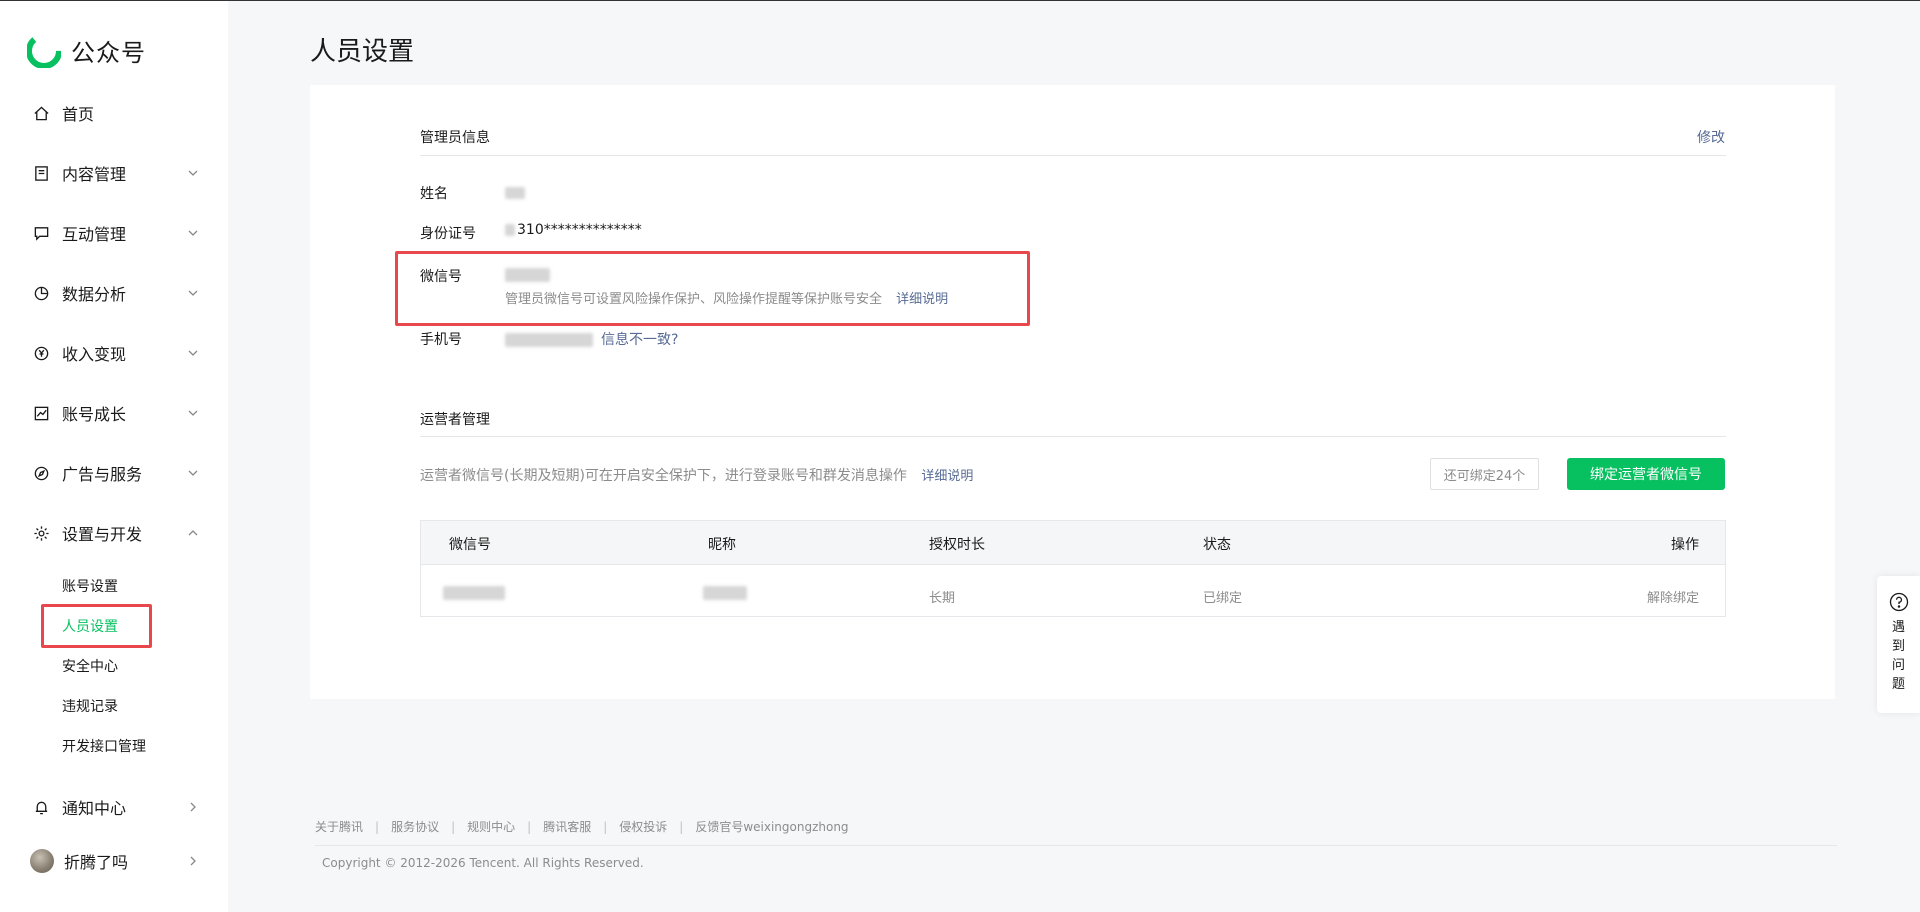 This screenshot has height=912, width=1920. I want to click on sidebar-item-settings: 设置与开发, so click(116, 533).